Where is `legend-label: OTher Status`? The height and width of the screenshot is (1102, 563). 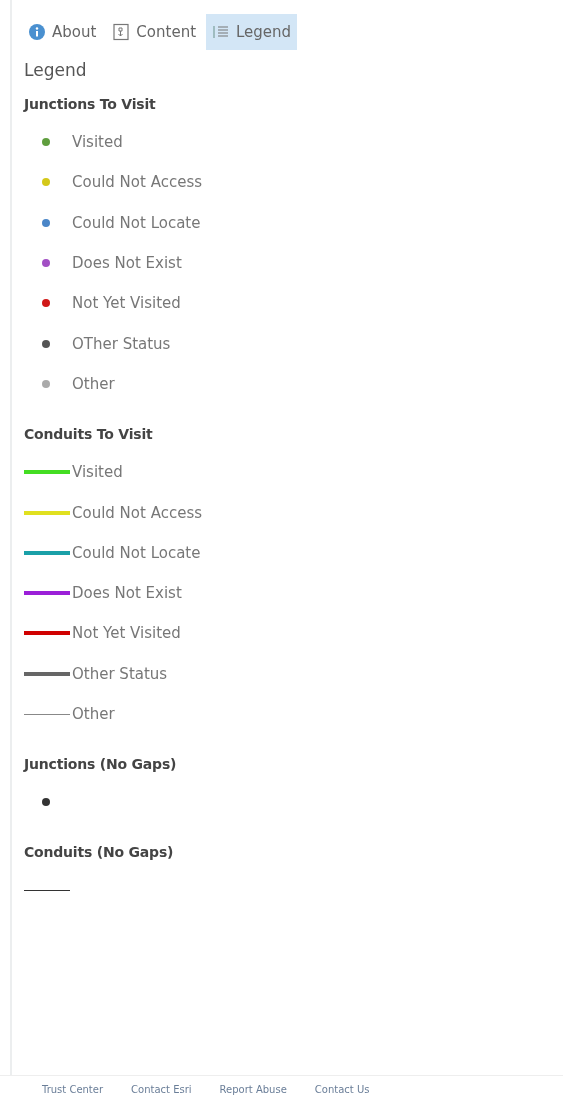 legend-label: OTher Status is located at coordinates (121, 343).